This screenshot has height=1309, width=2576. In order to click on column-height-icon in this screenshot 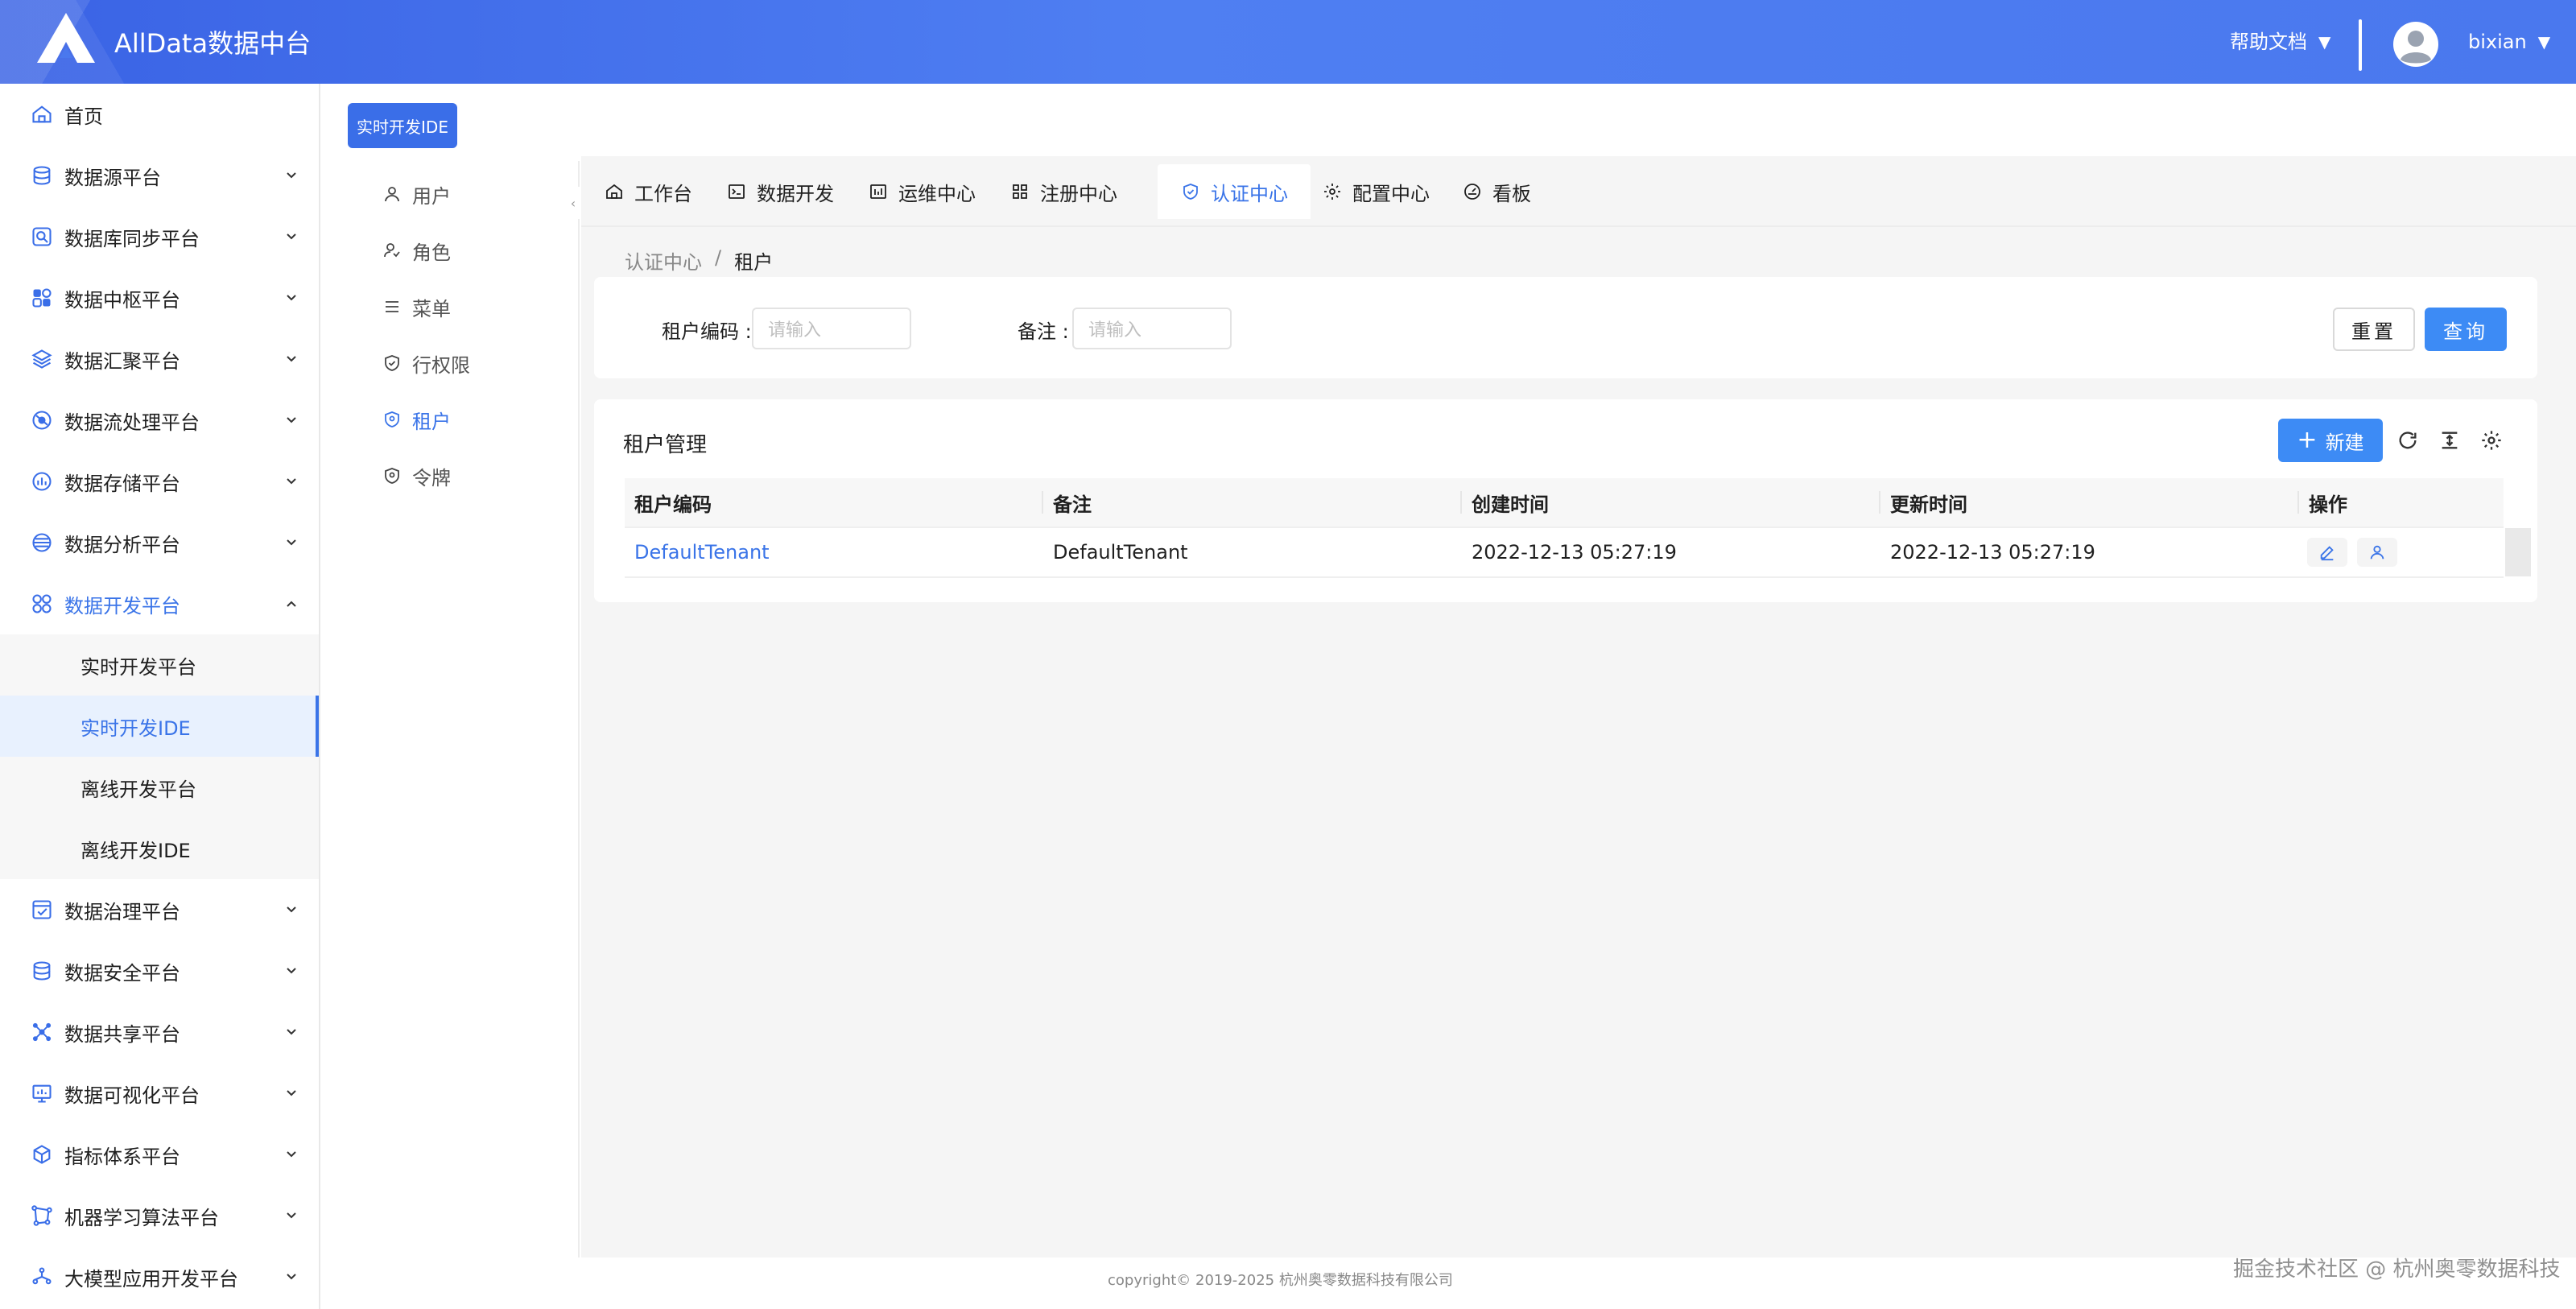, I will do `click(2450, 440)`.